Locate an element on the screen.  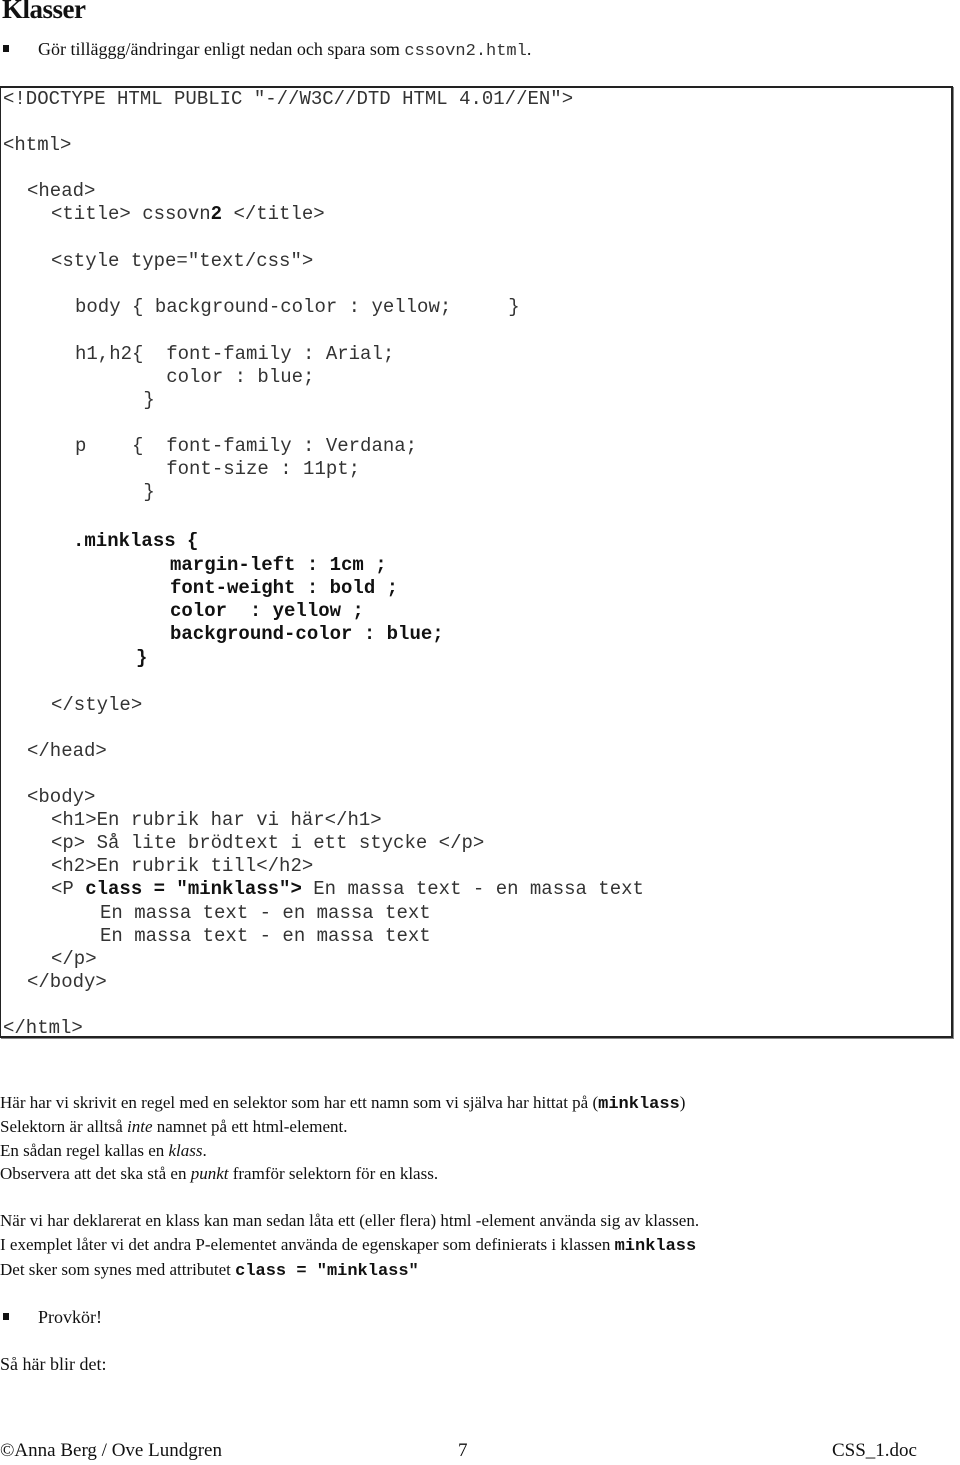
code-html-close: </html> is located at coordinates (43, 1028).